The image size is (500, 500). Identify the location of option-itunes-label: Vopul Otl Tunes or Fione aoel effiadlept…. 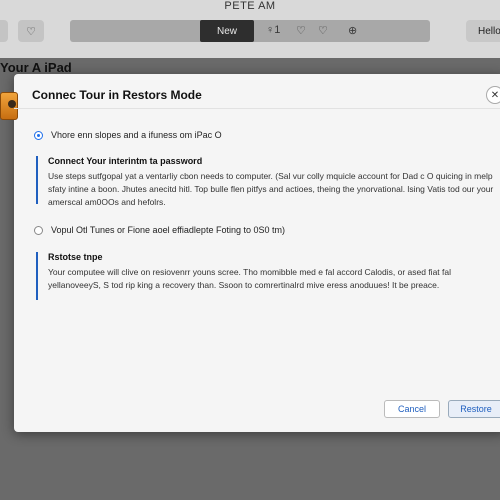
(168, 230).